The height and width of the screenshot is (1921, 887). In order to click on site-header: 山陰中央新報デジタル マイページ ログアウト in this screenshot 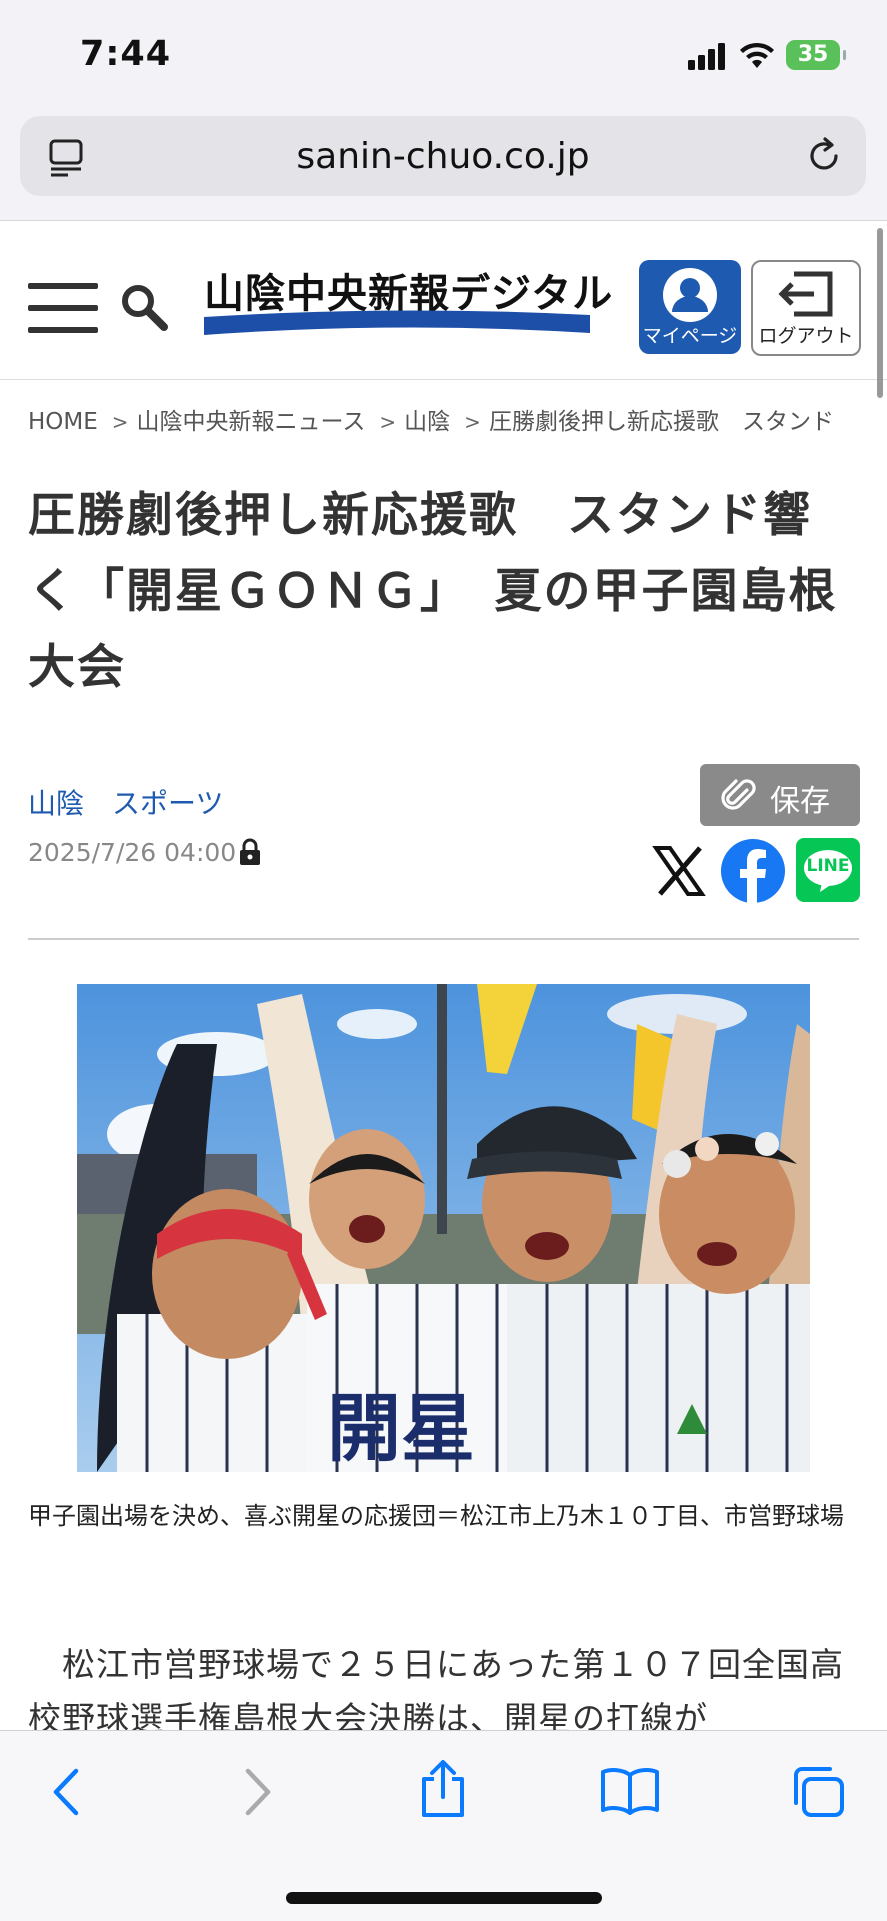, I will do `click(443, 300)`.